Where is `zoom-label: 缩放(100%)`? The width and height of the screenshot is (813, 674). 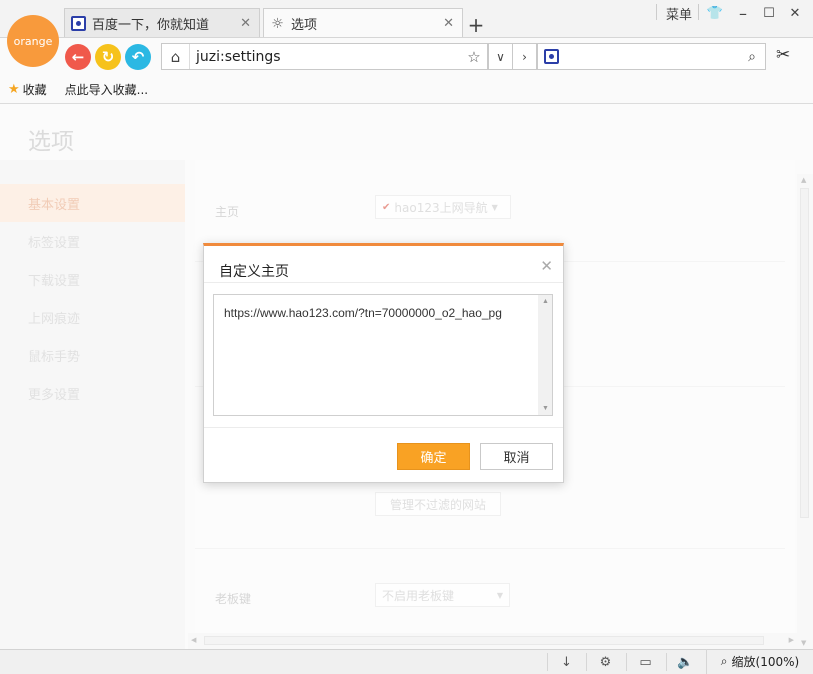 zoom-label: 缩放(100%) is located at coordinates (765, 662).